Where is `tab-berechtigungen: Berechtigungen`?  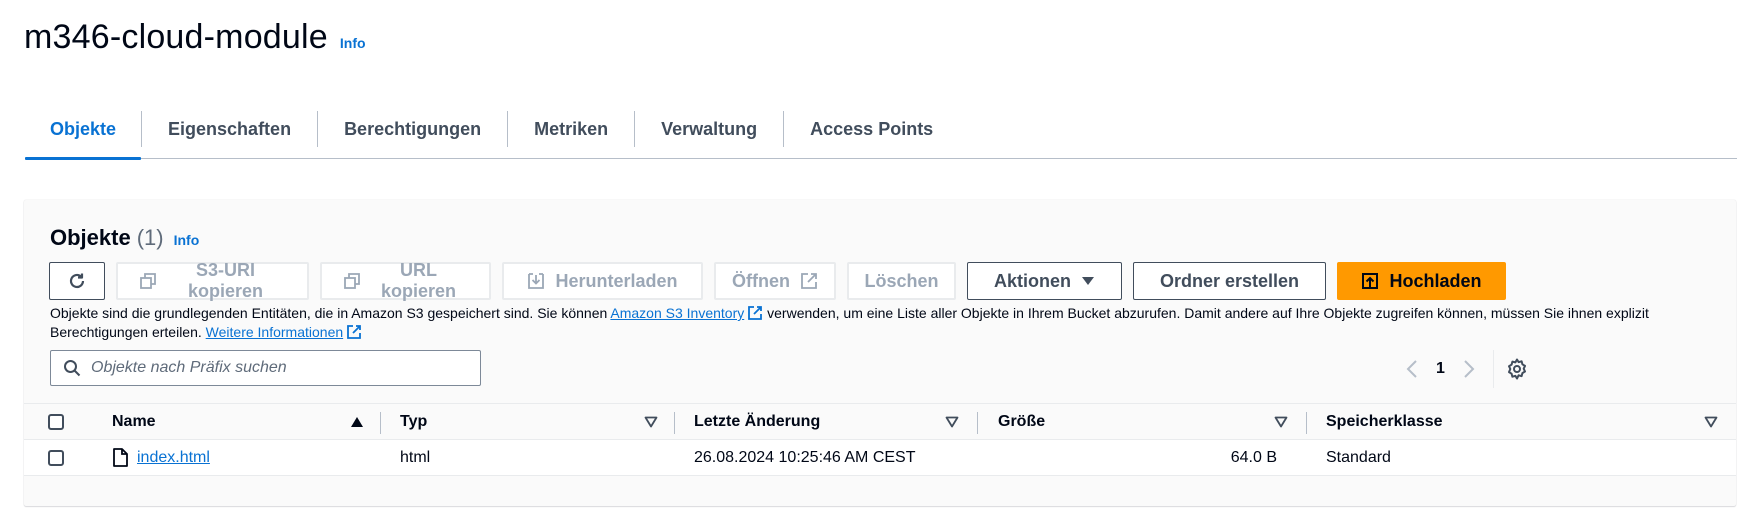
tab-berechtigungen: Berechtigungen is located at coordinates (412, 129).